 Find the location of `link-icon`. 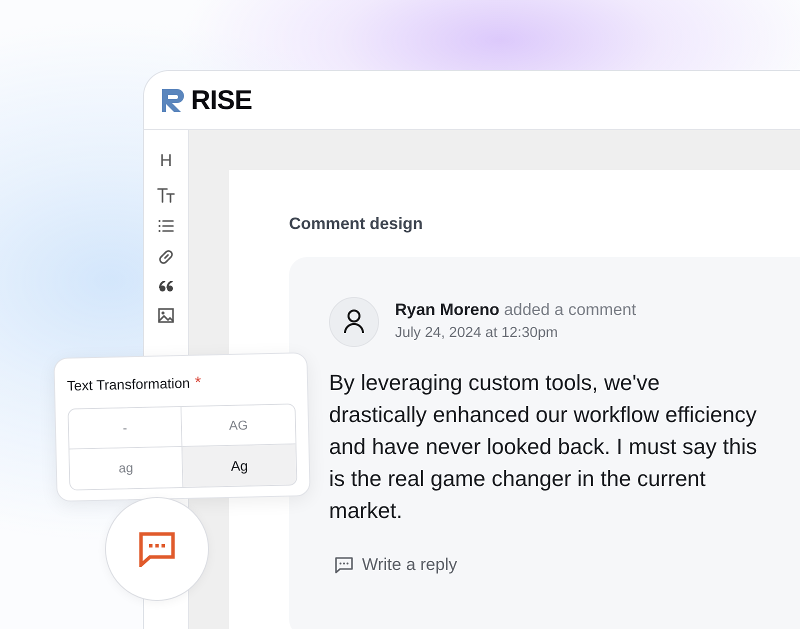

link-icon is located at coordinates (166, 257).